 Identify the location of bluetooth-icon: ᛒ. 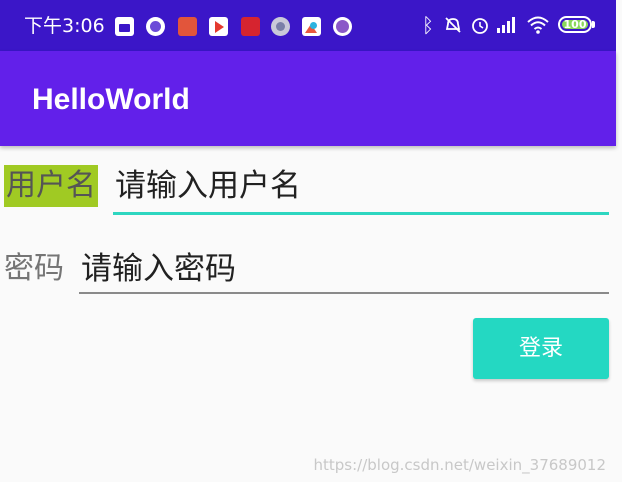
(428, 25).